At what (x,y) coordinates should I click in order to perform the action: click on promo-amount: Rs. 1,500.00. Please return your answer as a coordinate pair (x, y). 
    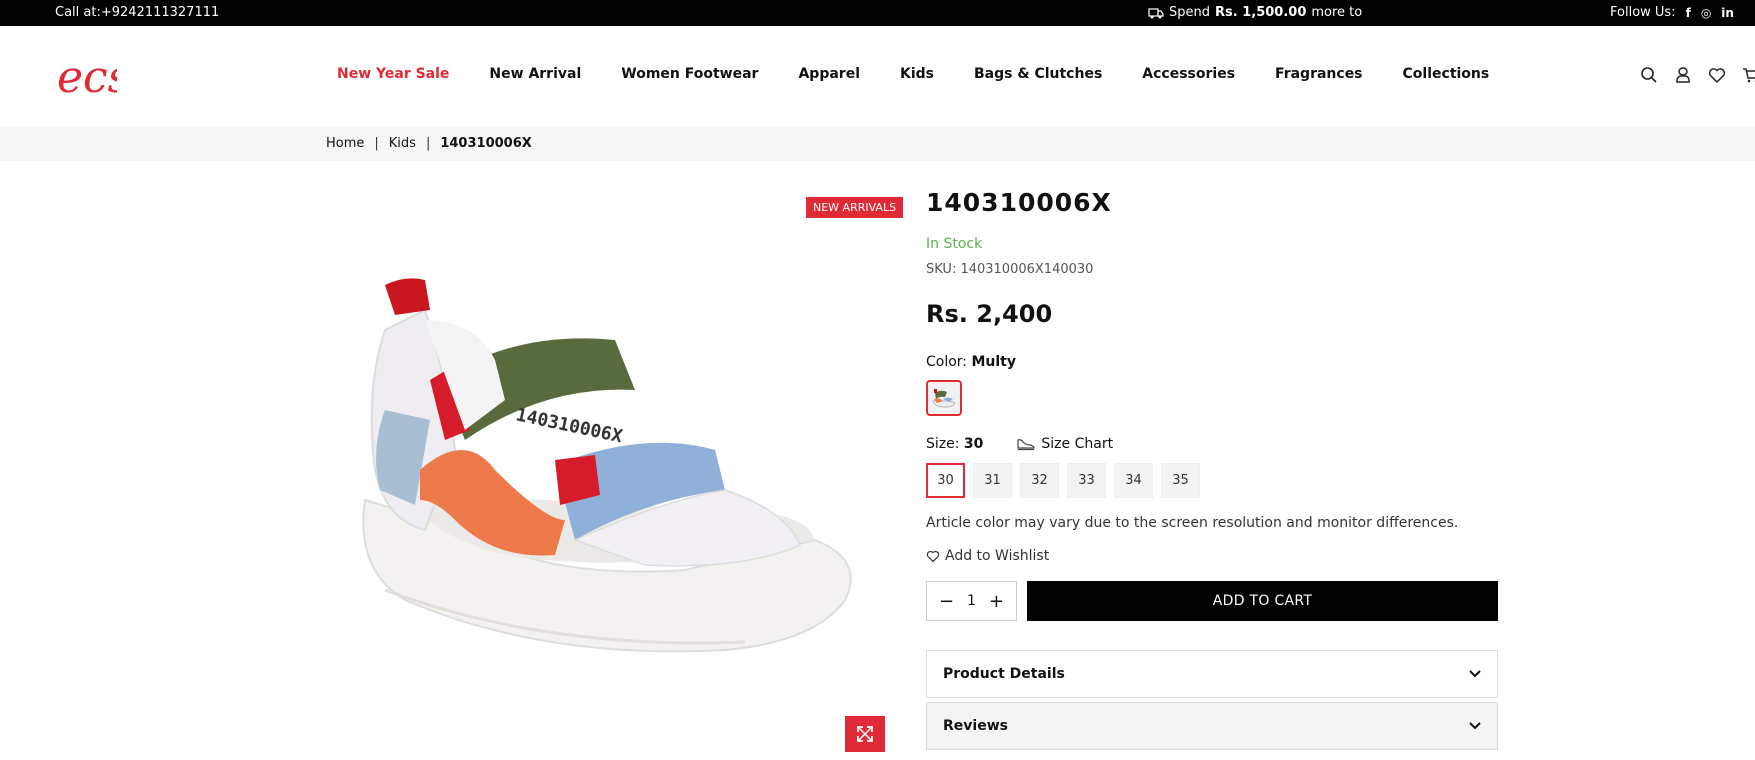
    Looking at the image, I should click on (1261, 12).